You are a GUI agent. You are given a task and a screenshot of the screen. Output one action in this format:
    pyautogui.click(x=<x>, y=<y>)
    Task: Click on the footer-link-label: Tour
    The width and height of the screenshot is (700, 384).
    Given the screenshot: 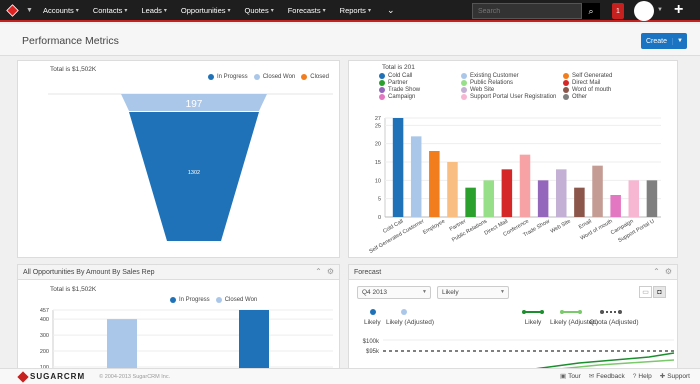 What is the action you would take?
    pyautogui.click(x=574, y=376)
    